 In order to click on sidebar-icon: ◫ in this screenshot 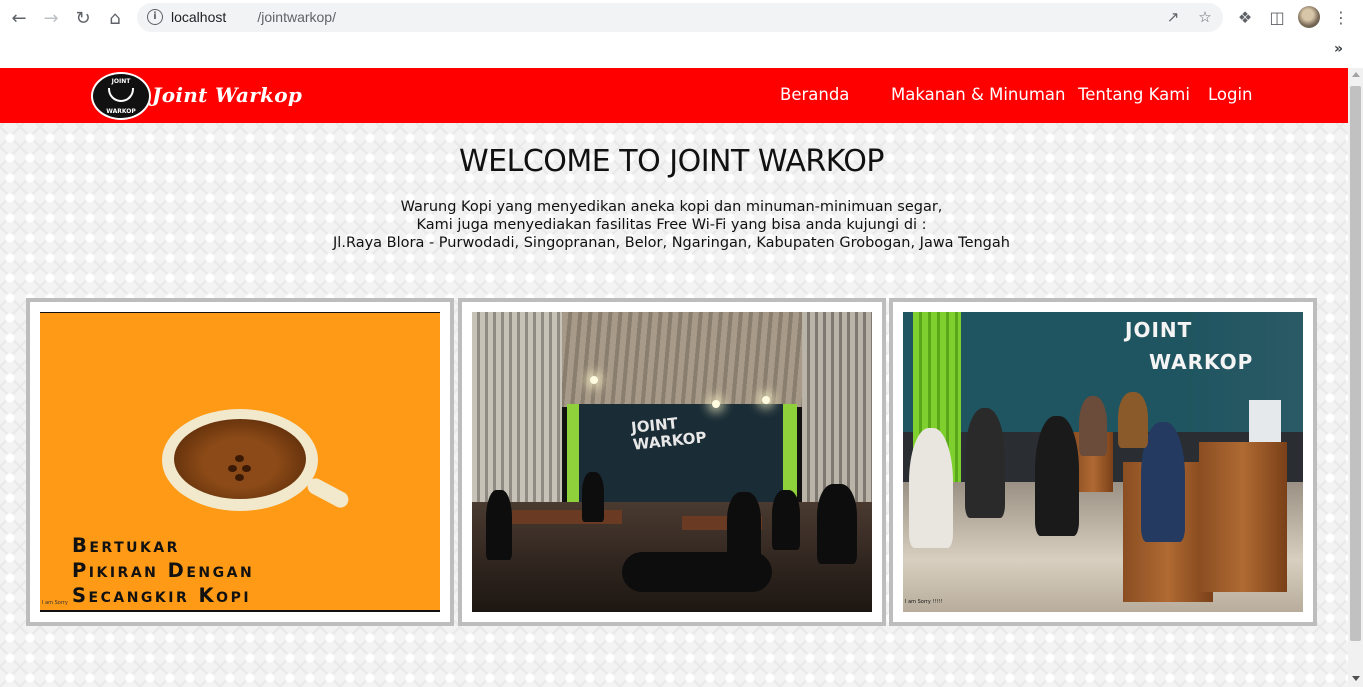, I will do `click(1277, 18)`.